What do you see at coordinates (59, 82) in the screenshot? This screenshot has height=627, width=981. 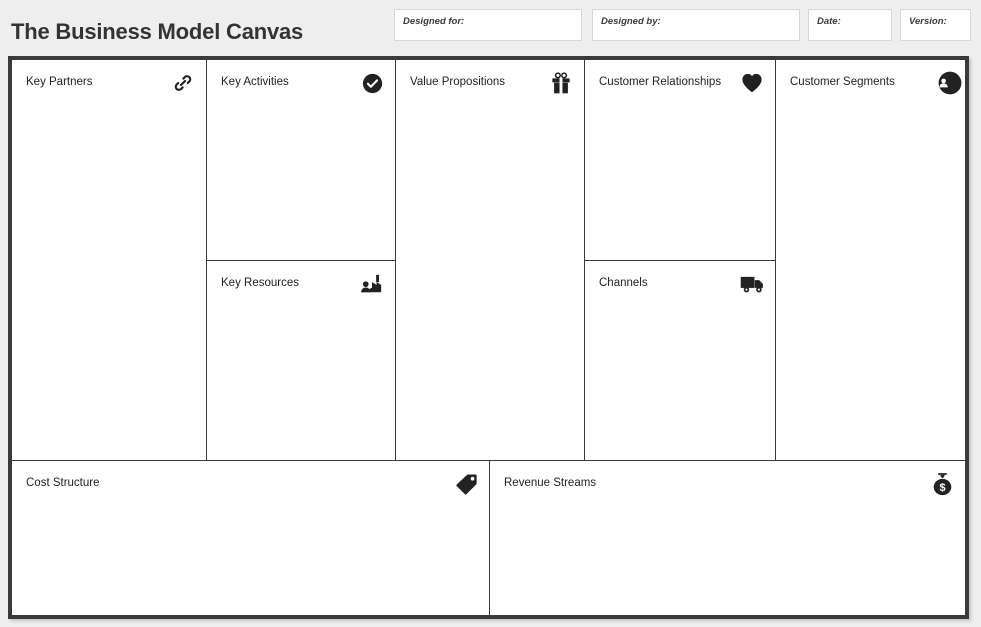 I see `block-title-key-partners: Key Partners` at bounding box center [59, 82].